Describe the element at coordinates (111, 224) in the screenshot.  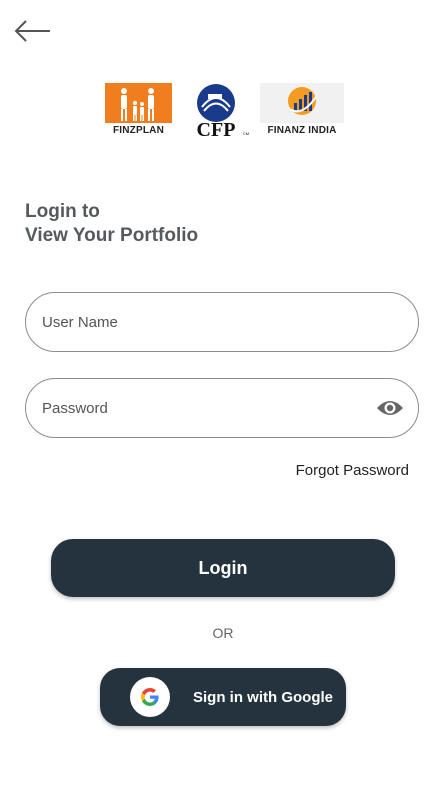
I see `page-title: Login to View Your Portfolio` at that location.